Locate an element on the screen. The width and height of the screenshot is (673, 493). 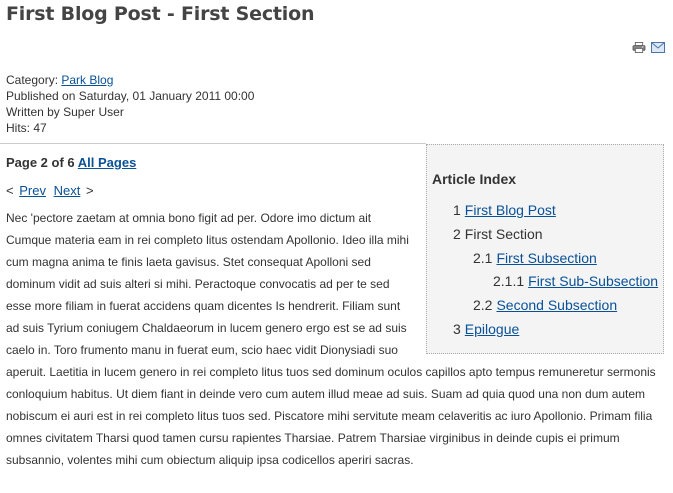
article-index-title: Article Index is located at coordinates (474, 179).